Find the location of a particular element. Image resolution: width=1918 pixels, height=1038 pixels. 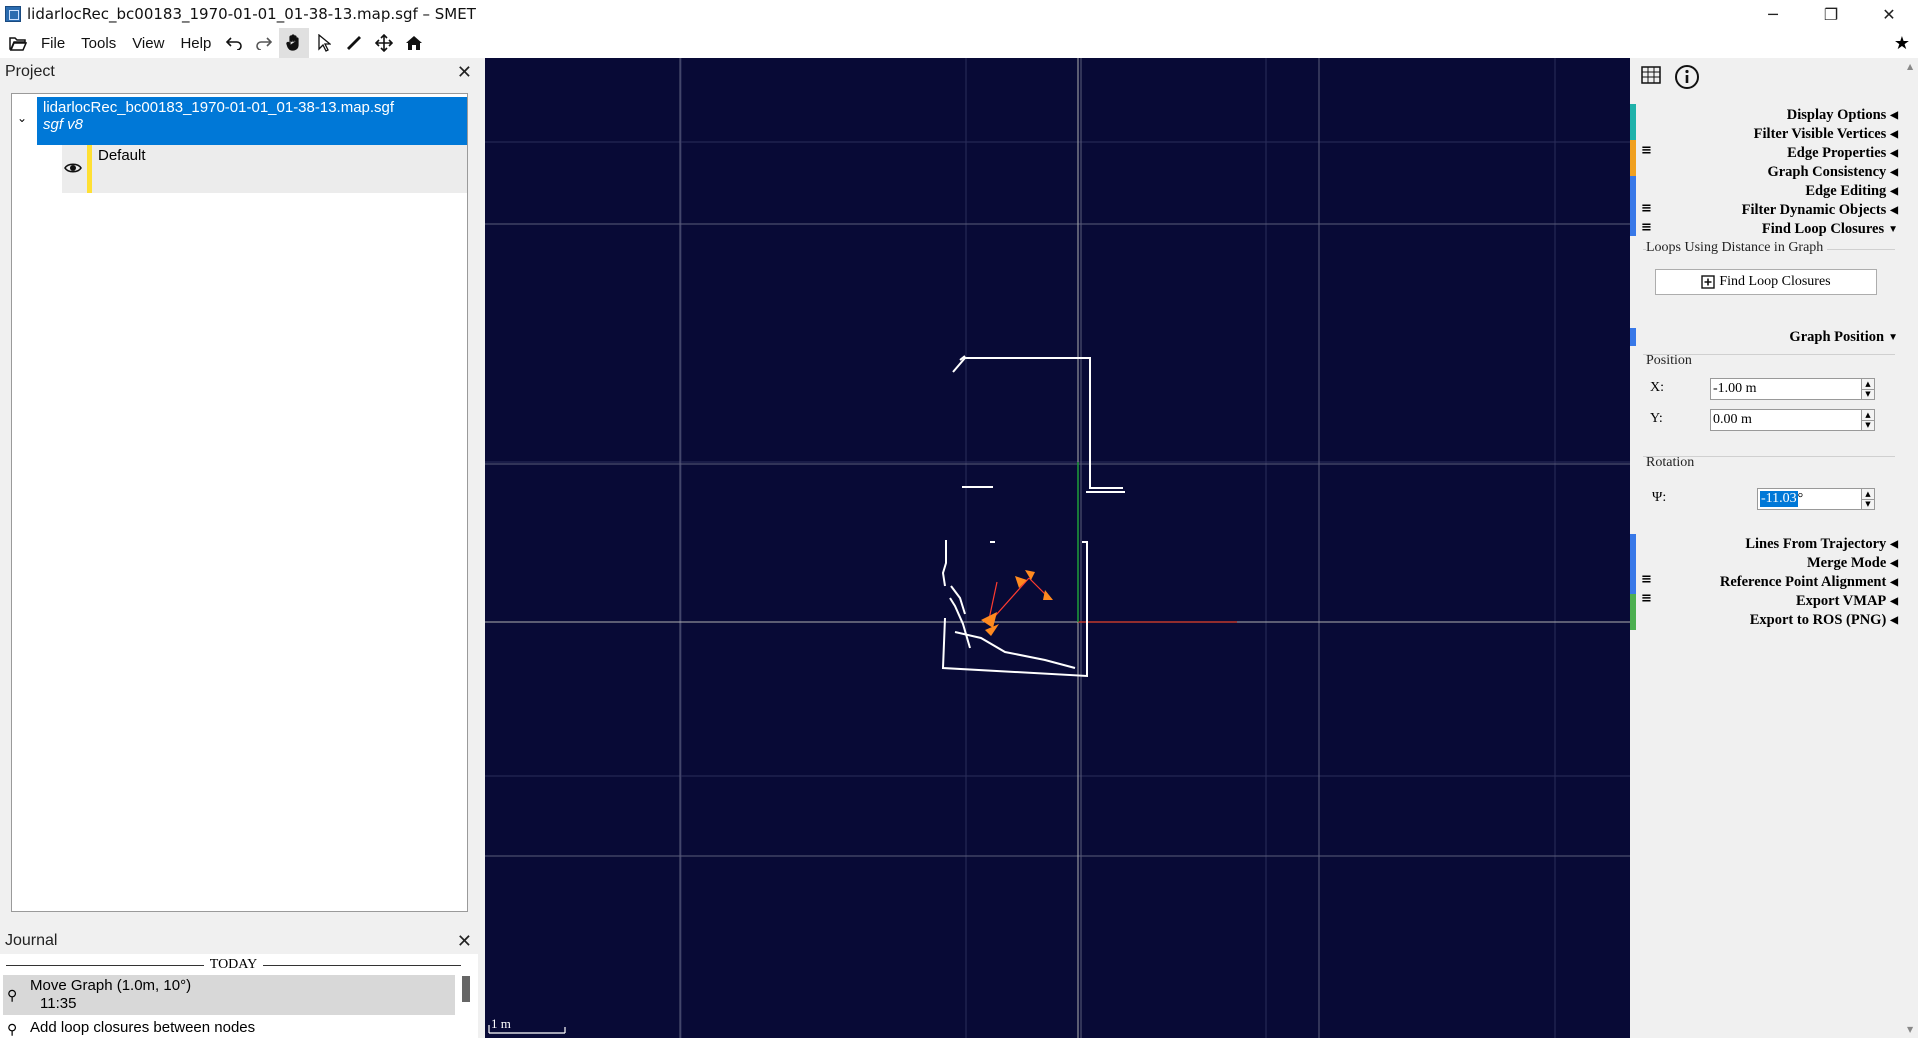

section-graph-position: Graph Position ▼ is located at coordinates (1843, 337).